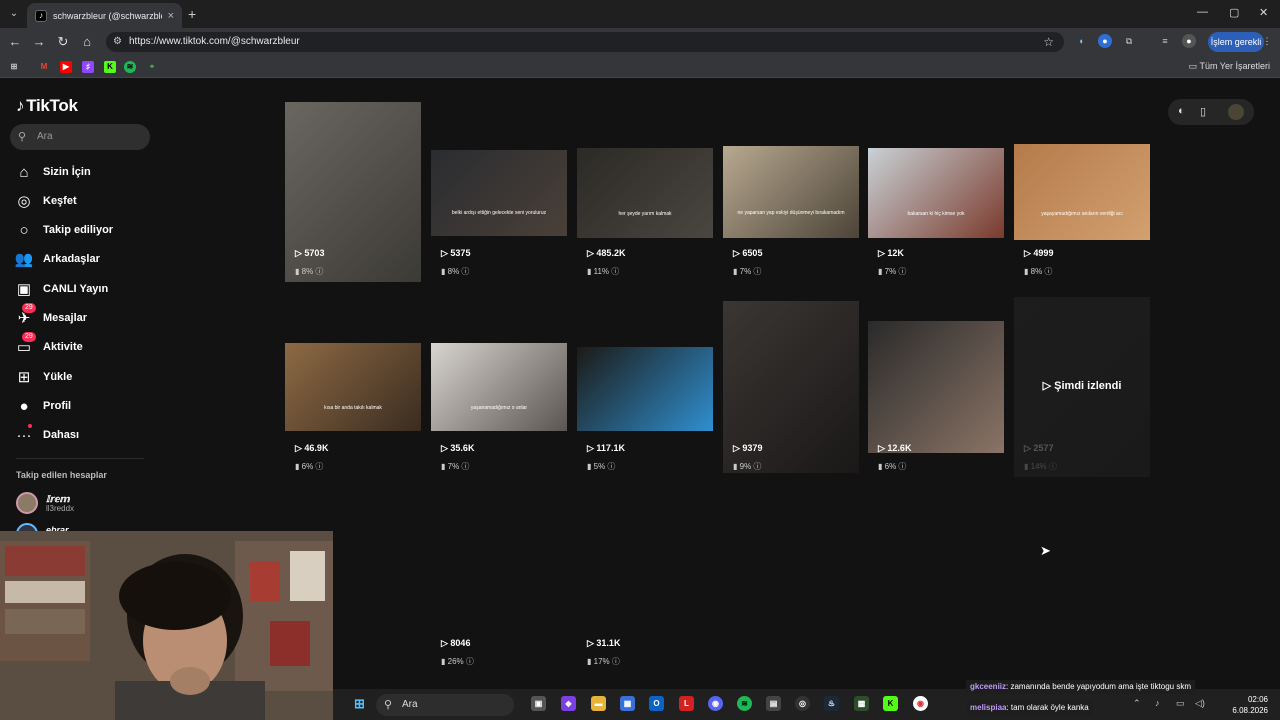 This screenshot has height=720, width=1280. What do you see at coordinates (1189, 41) in the screenshot?
I see `profile-avatar-icon: ●` at bounding box center [1189, 41].